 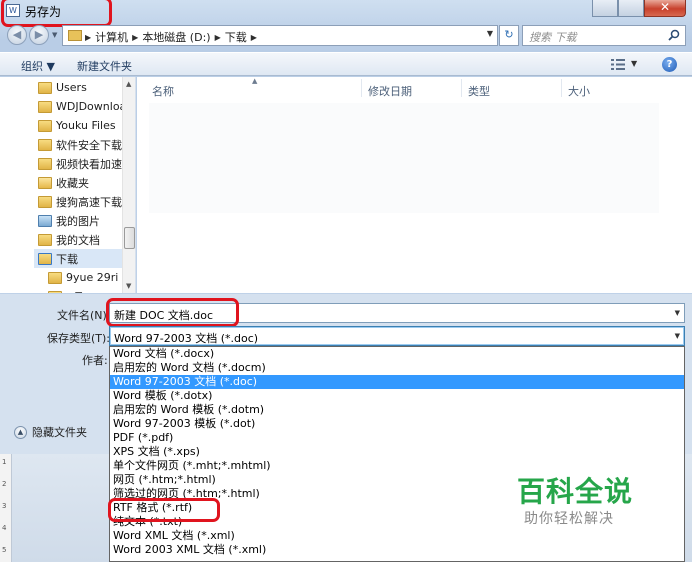 I want to click on scroll-thumb, so click(x=129, y=238).